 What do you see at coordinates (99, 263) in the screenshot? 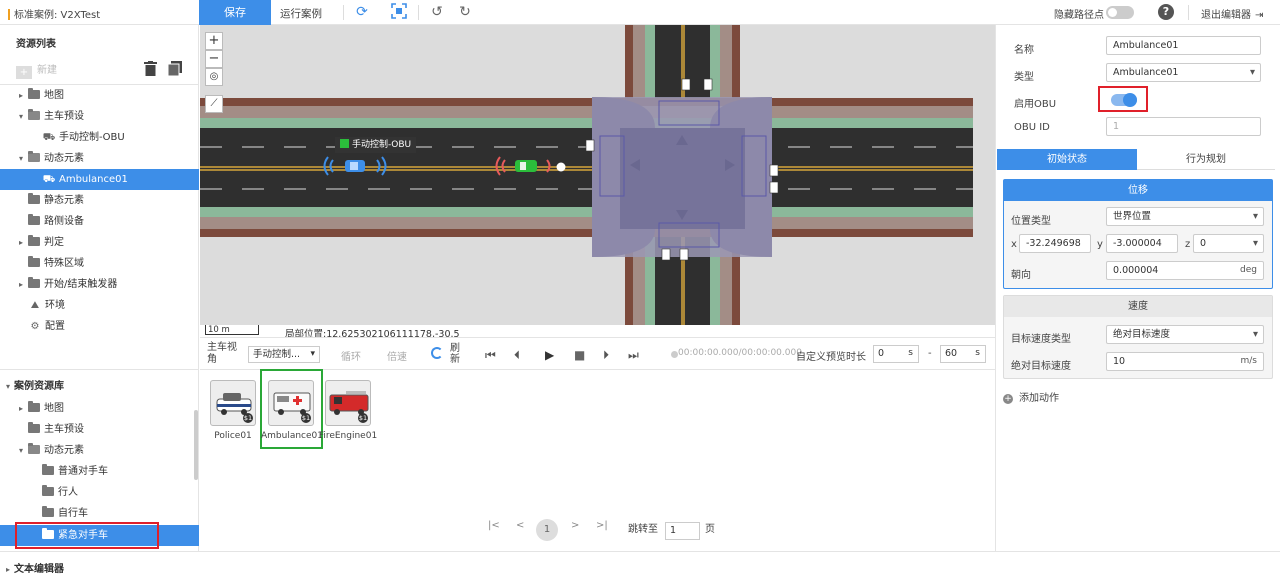
I see `tree-item: 特殊区域` at bounding box center [99, 263].